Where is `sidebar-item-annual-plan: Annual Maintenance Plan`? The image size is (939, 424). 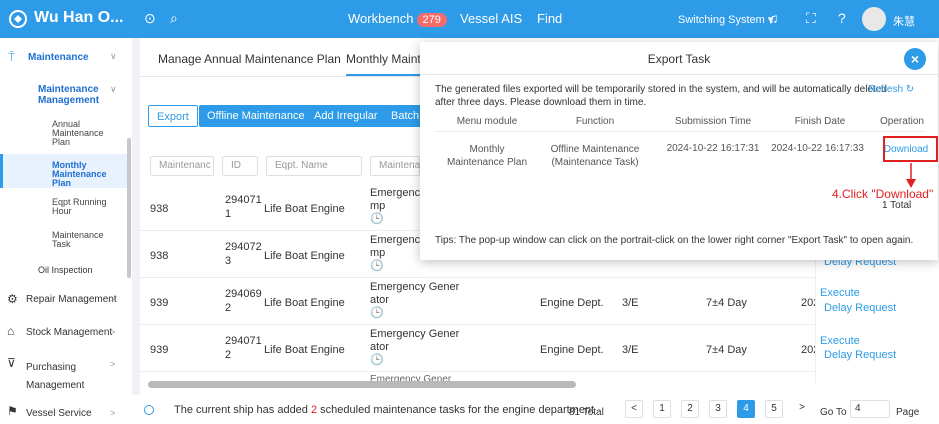
sidebar-item-annual-plan: Annual Maintenance Plan is located at coordinates (78, 133).